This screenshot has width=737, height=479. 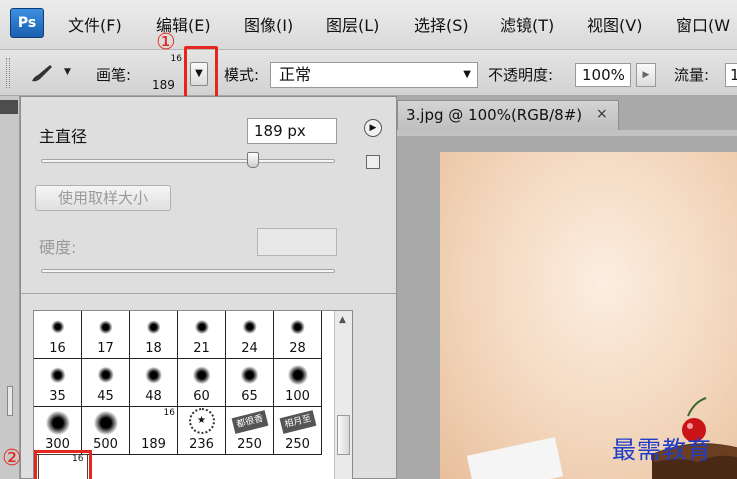 I want to click on brush-preset-cell: 18, so click(x=154, y=335).